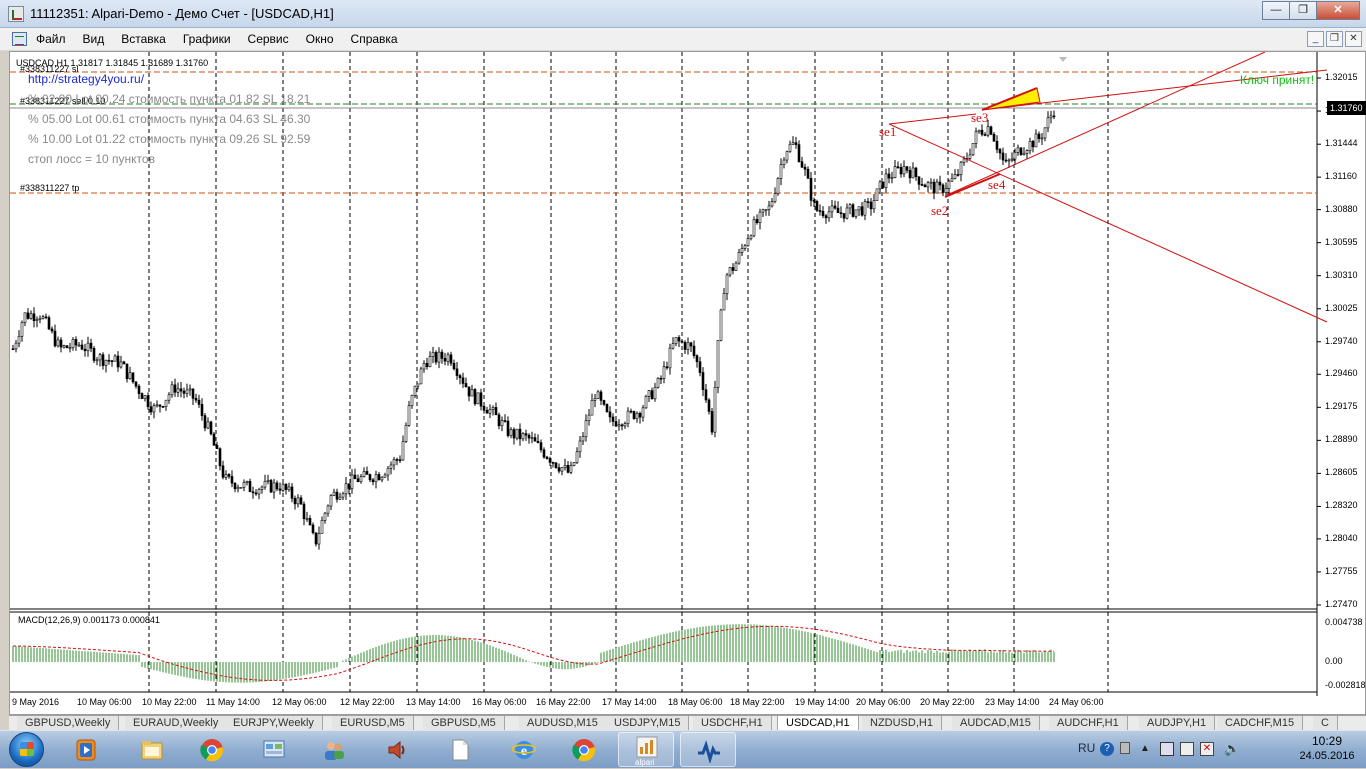 This screenshot has height=769, width=1366. I want to click on help-icon: ?, so click(1107, 749).